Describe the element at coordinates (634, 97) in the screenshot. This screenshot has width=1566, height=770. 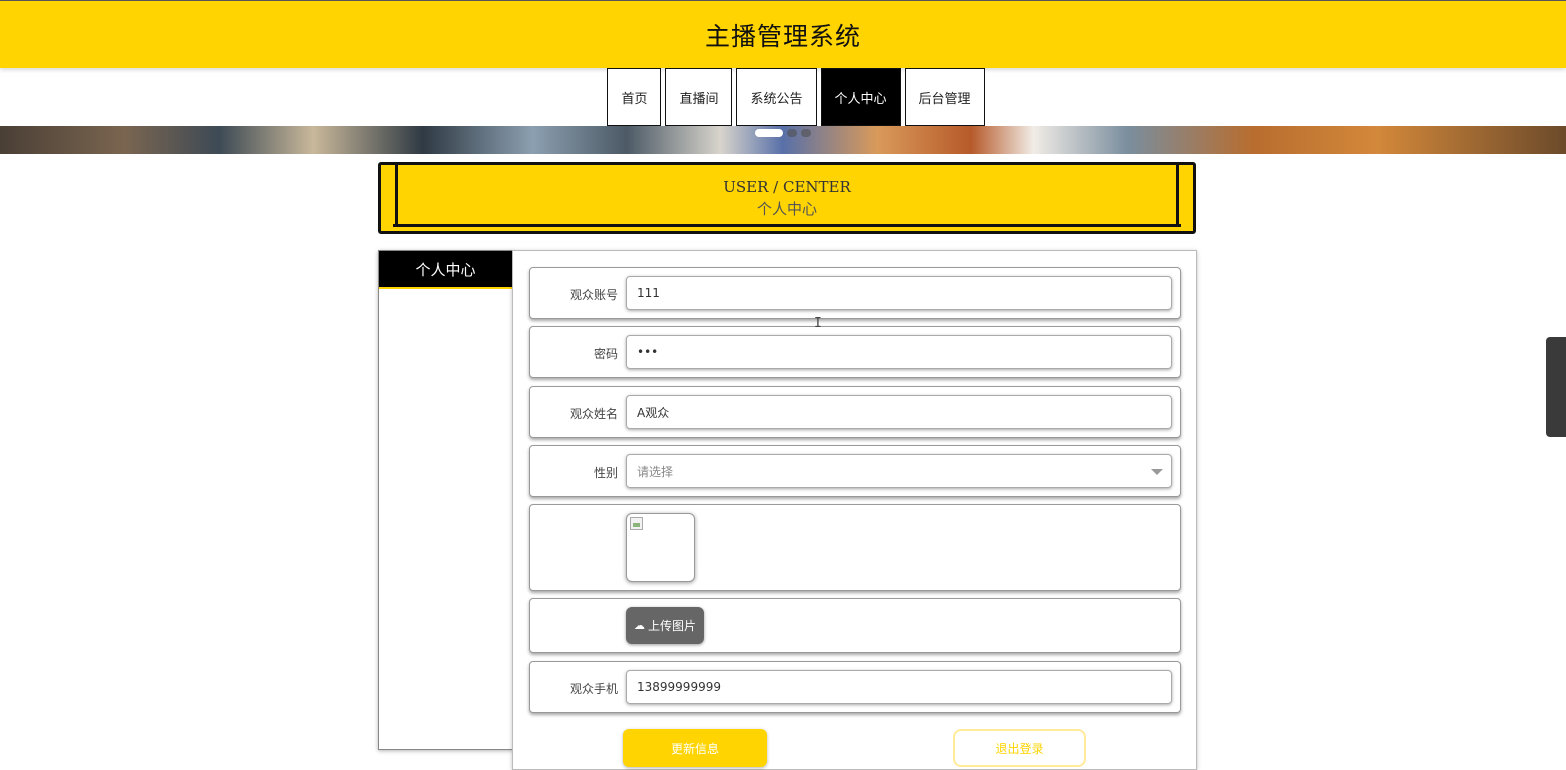
I see `nav-item-home: 首页` at that location.